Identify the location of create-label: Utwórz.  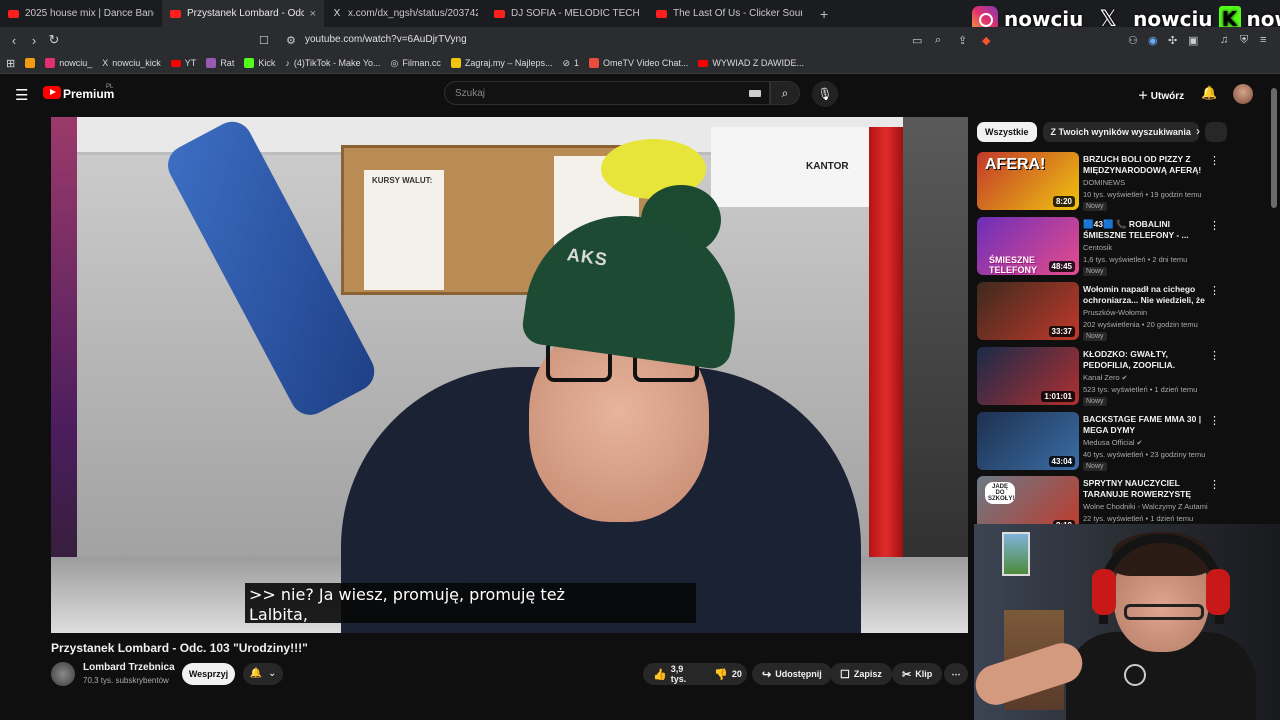
(1167, 96).